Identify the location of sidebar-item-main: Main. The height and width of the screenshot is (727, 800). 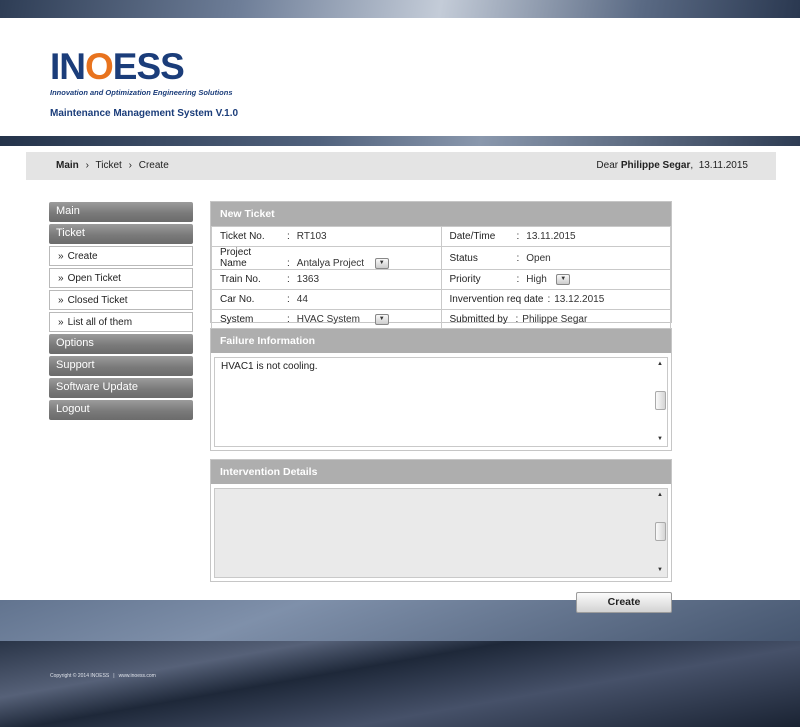
(121, 212).